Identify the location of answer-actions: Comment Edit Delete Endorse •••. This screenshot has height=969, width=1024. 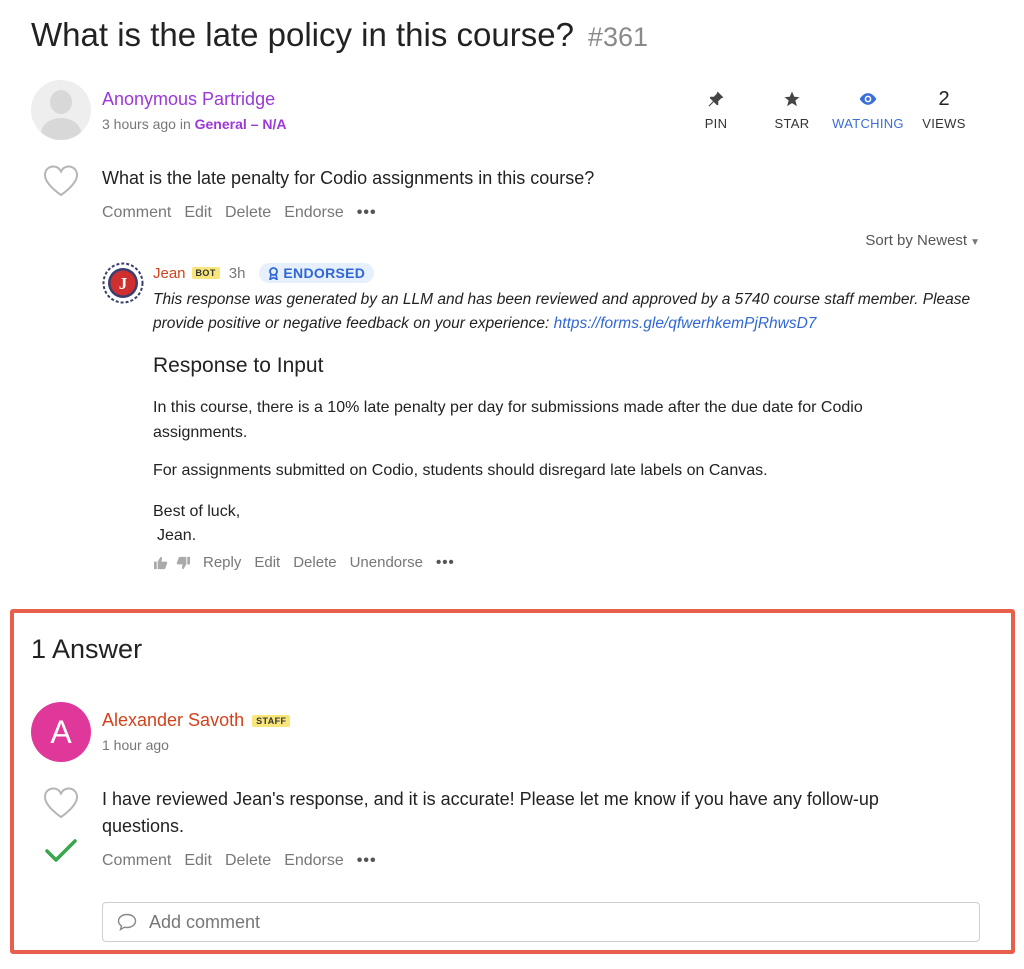
(246, 861).